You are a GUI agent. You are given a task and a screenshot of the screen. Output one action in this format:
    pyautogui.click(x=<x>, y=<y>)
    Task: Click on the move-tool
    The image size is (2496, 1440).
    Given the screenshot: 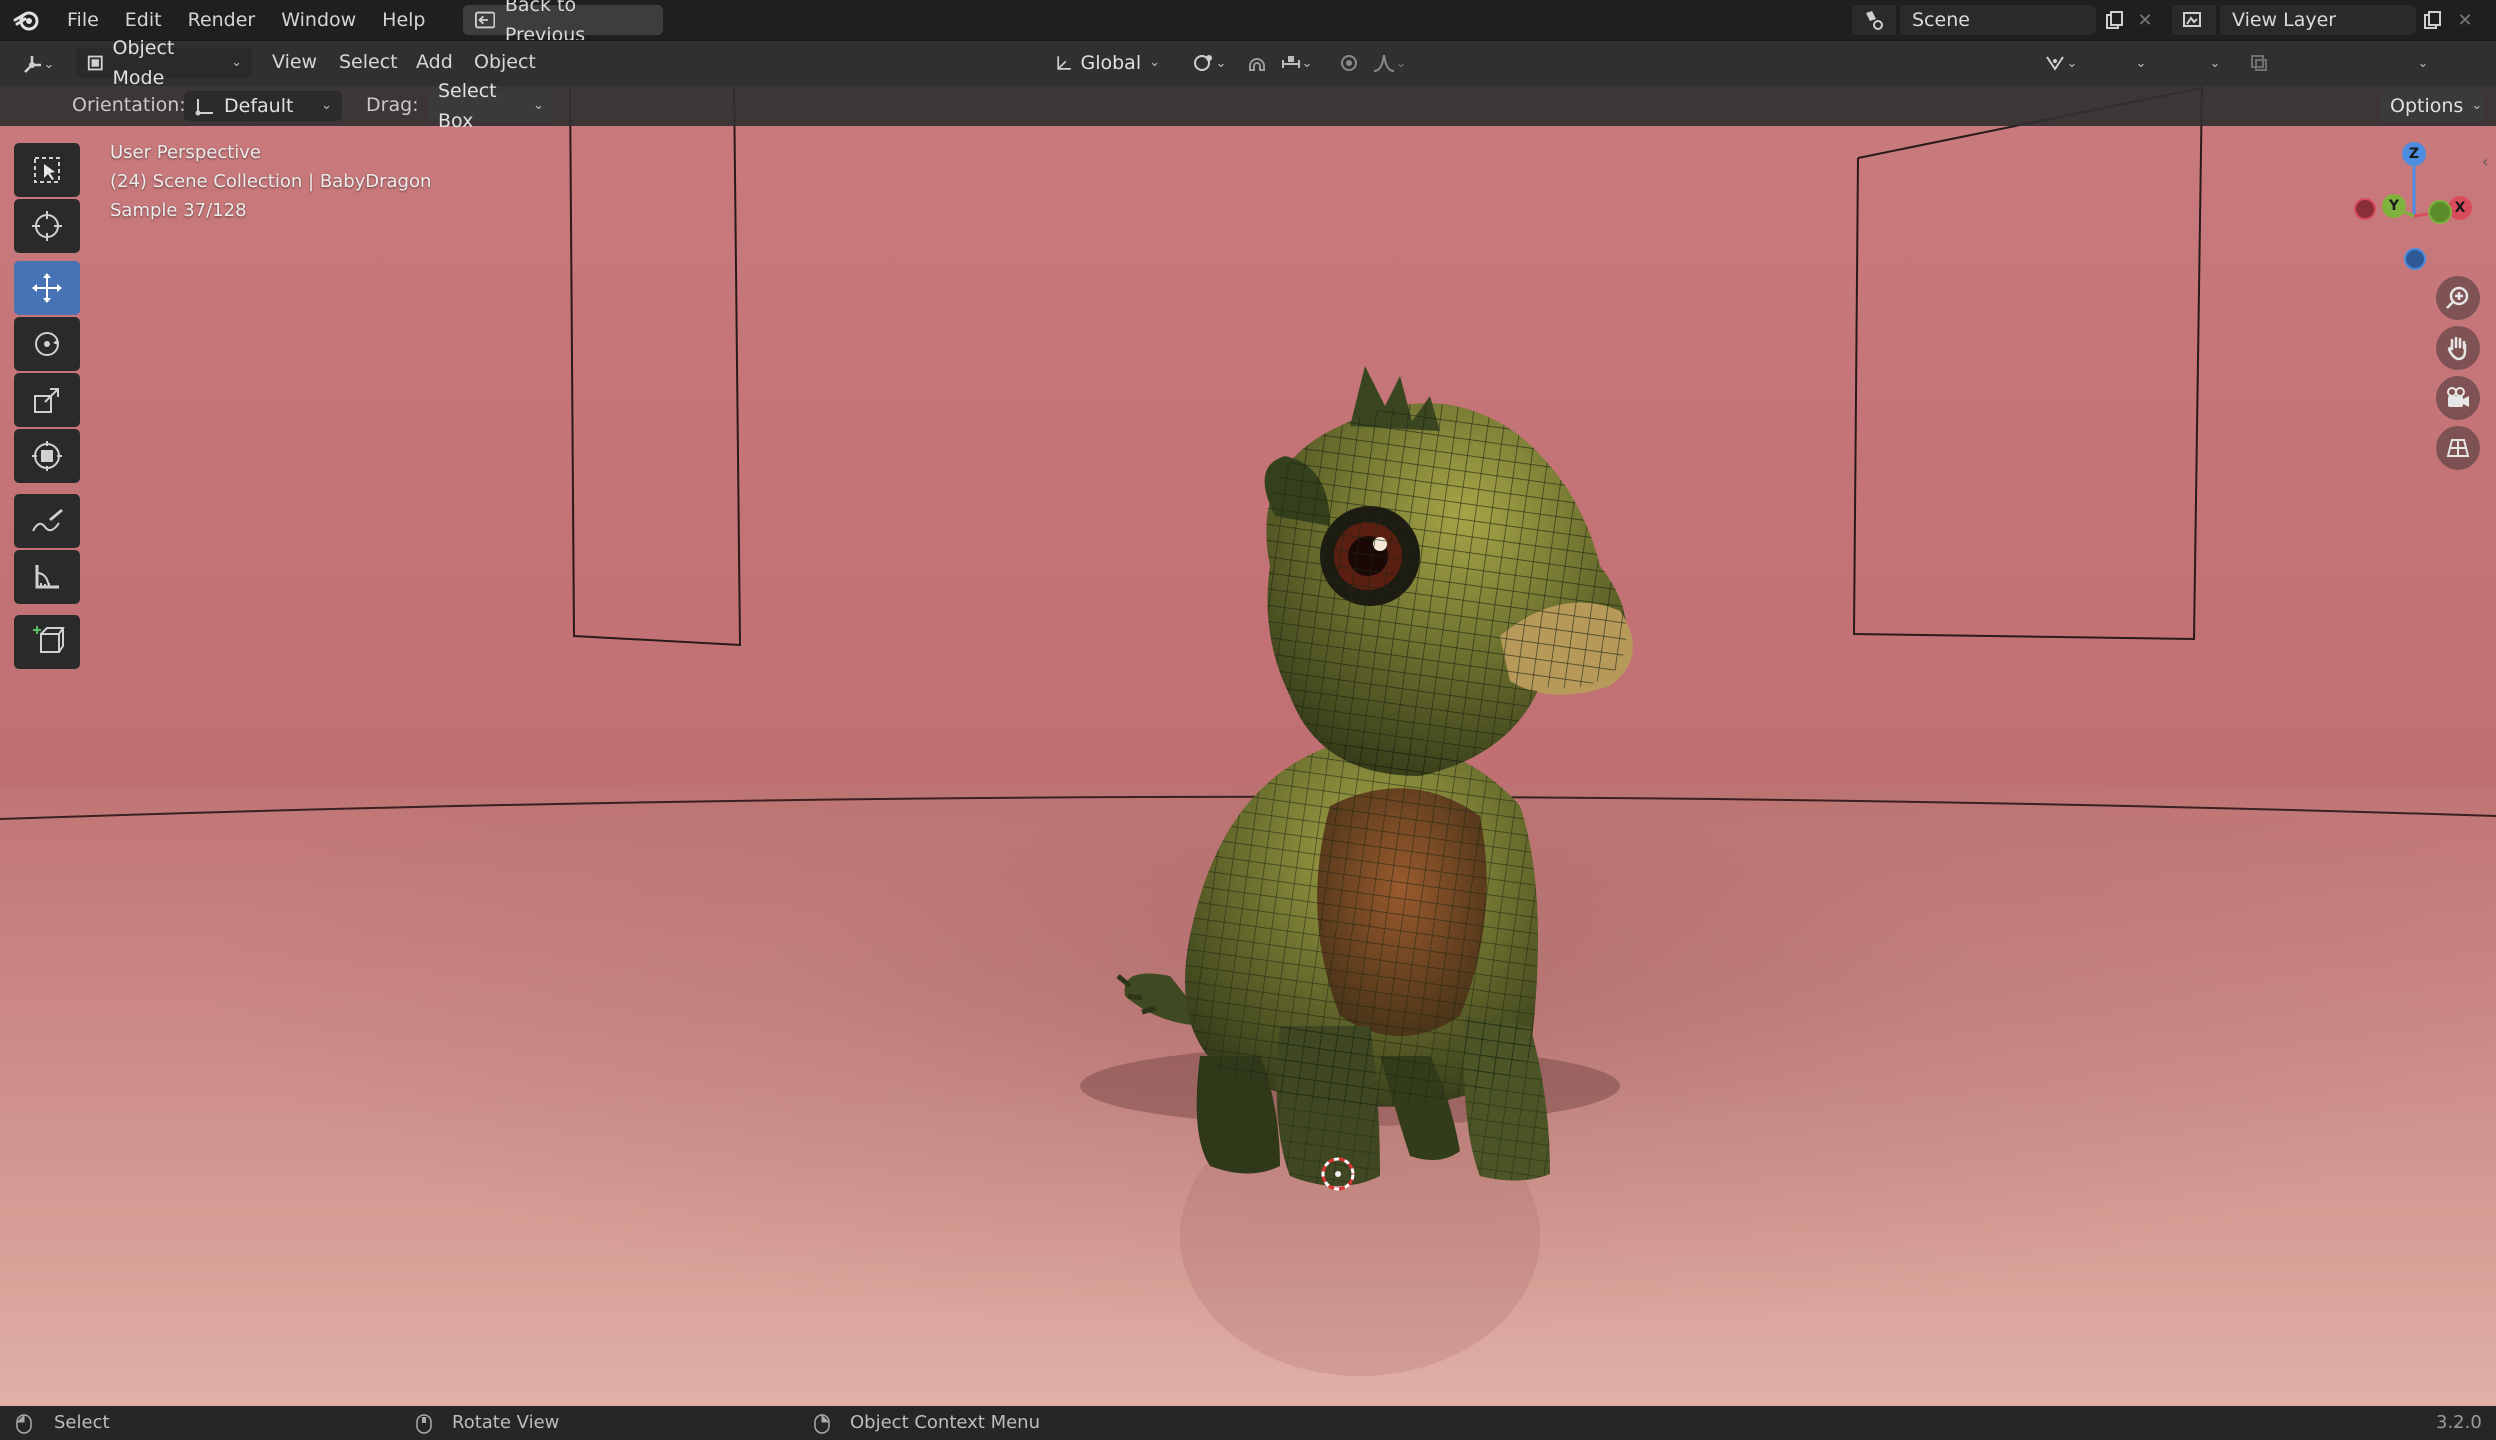 What is the action you would take?
    pyautogui.click(x=47, y=288)
    